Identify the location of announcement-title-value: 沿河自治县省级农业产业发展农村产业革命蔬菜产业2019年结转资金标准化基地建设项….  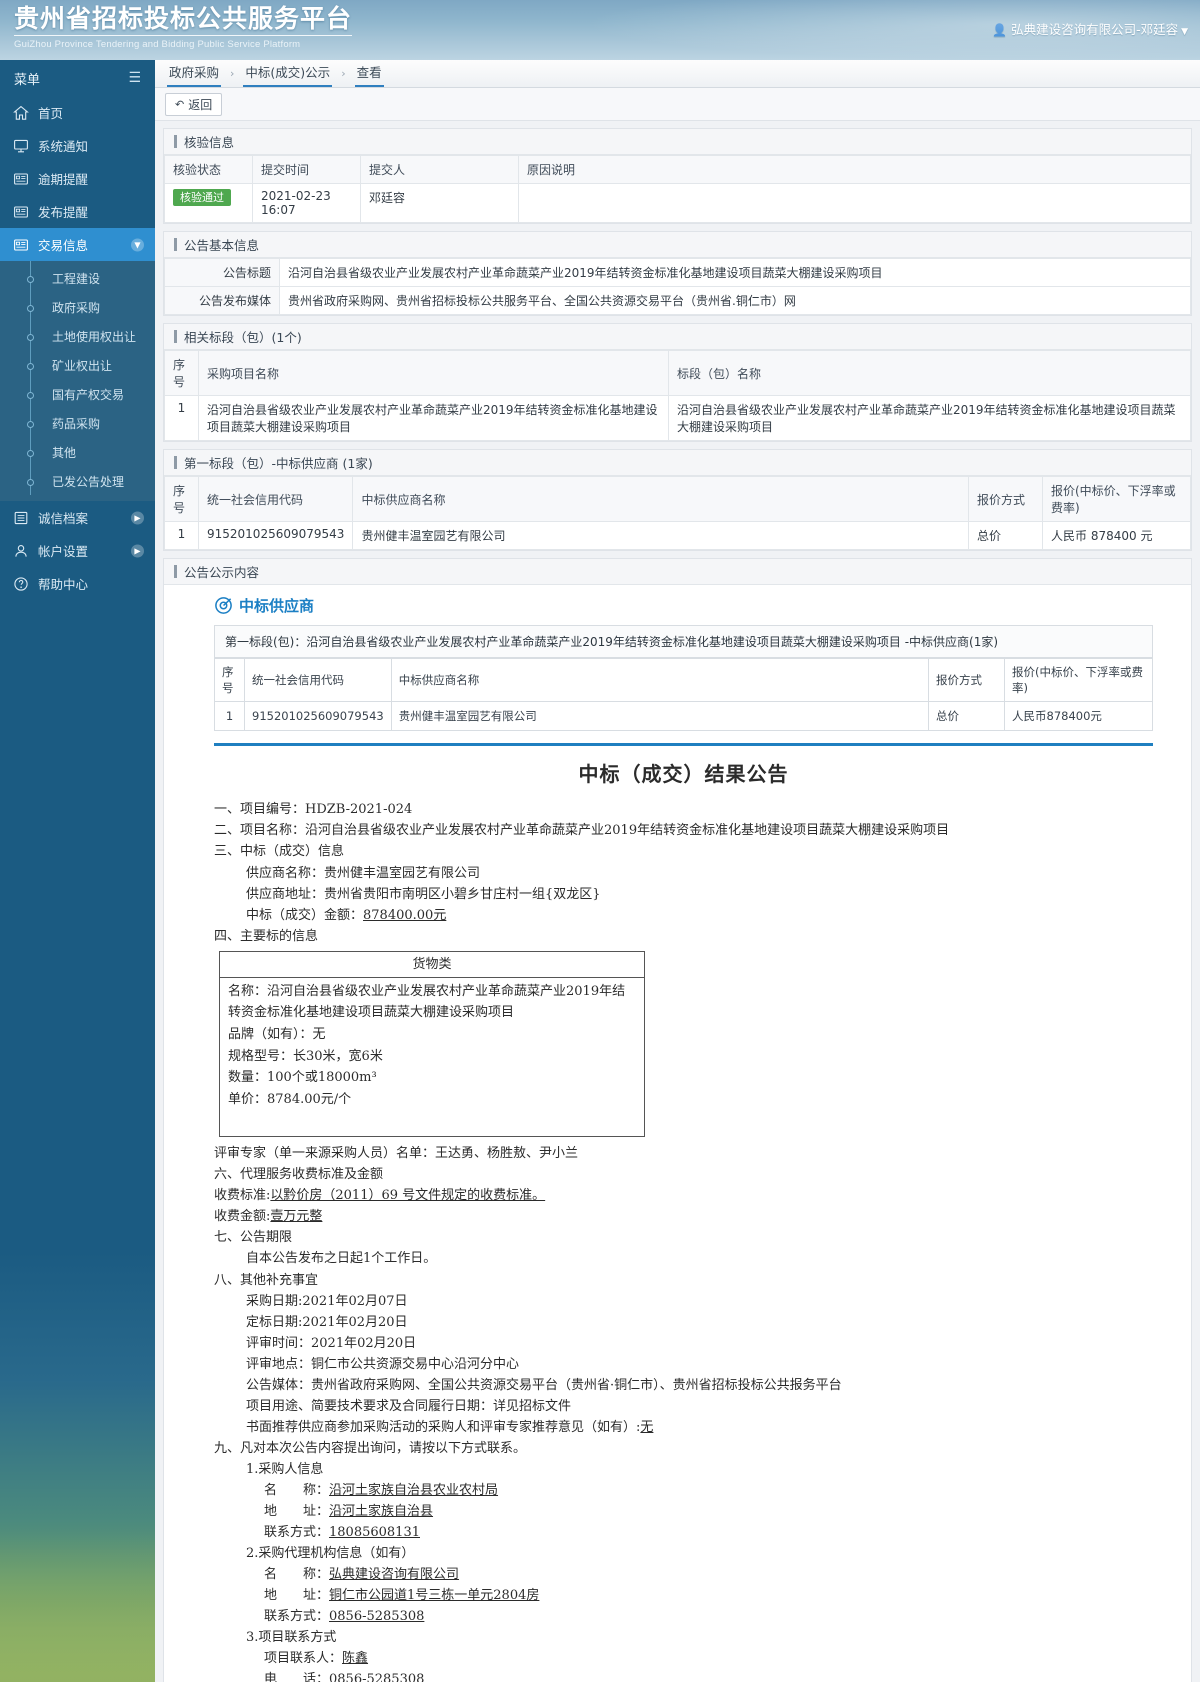
(735, 272).